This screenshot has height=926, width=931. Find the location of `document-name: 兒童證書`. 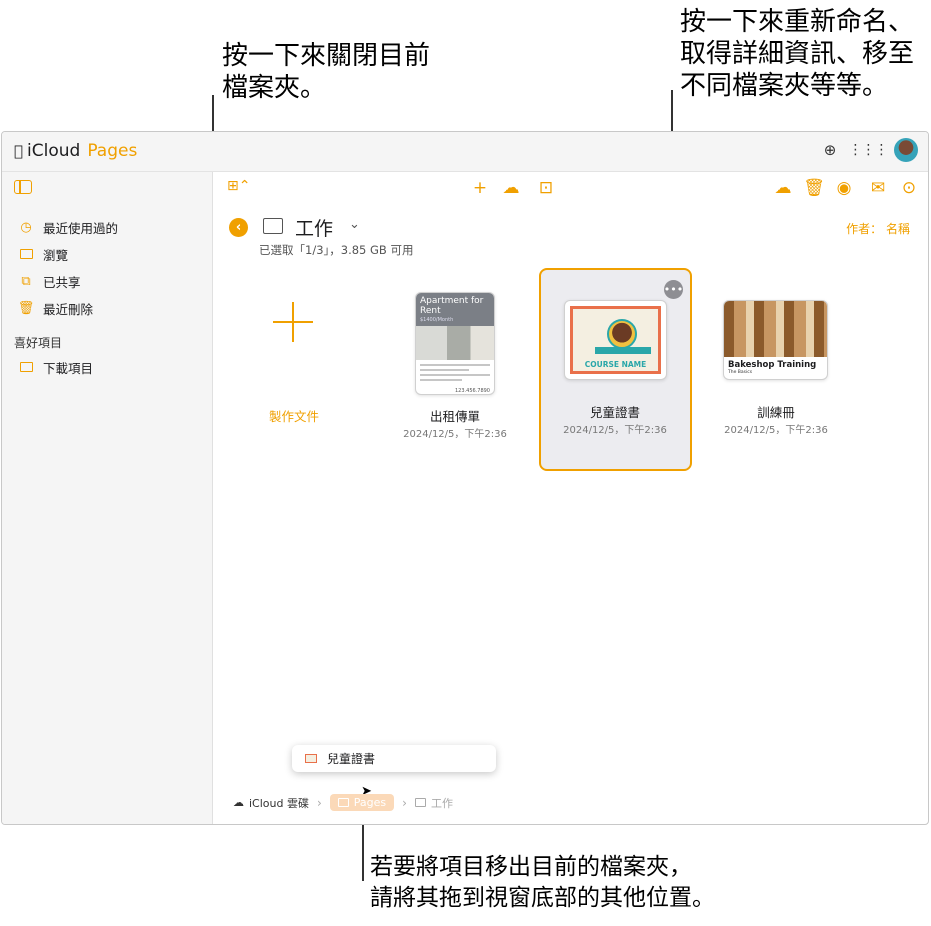

document-name: 兒童證書 is located at coordinates (615, 411).